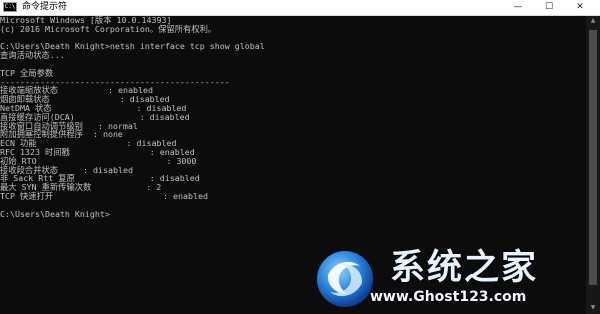 The height and width of the screenshot is (314, 600). I want to click on watermark-site-name: 系统之家, so click(464, 267).